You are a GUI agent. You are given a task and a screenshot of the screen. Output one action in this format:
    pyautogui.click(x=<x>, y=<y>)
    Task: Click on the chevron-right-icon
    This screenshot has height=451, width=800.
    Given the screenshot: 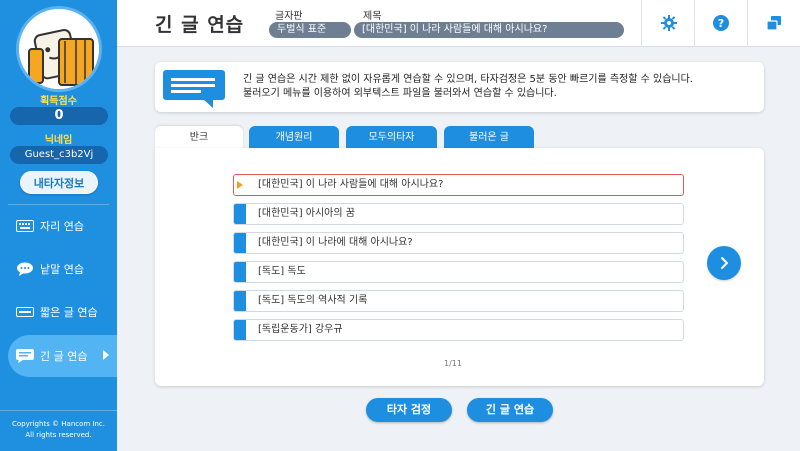 What is the action you would take?
    pyautogui.click(x=724, y=263)
    